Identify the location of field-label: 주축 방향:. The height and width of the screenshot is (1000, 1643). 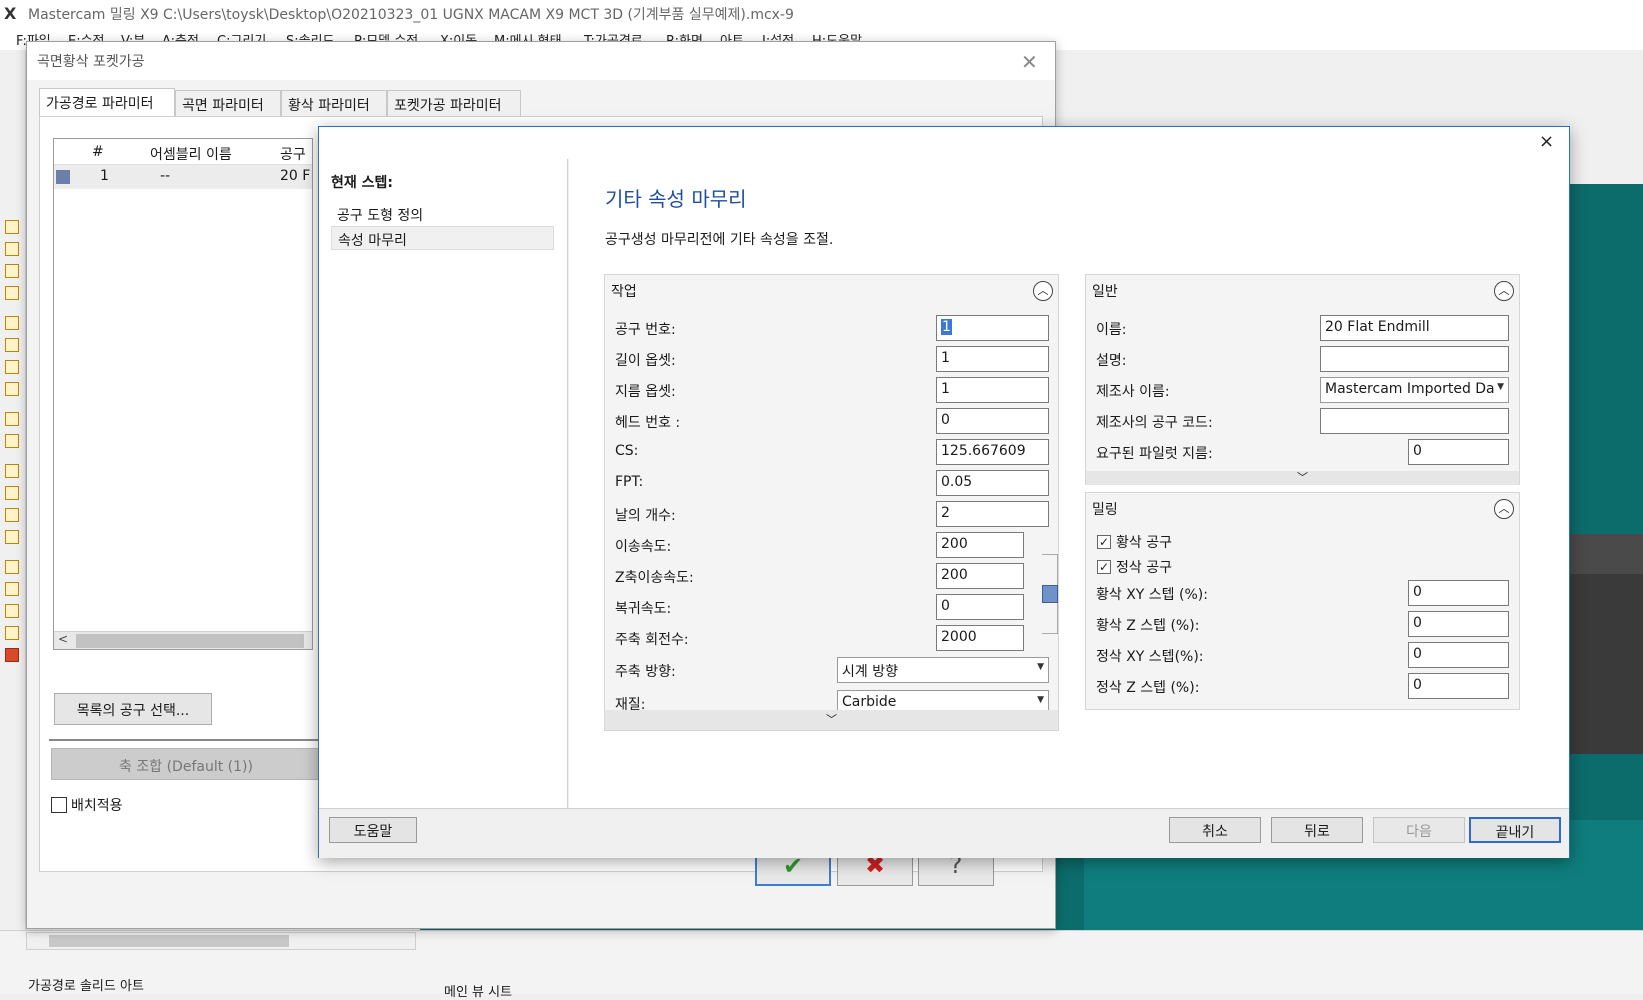
(645, 672).